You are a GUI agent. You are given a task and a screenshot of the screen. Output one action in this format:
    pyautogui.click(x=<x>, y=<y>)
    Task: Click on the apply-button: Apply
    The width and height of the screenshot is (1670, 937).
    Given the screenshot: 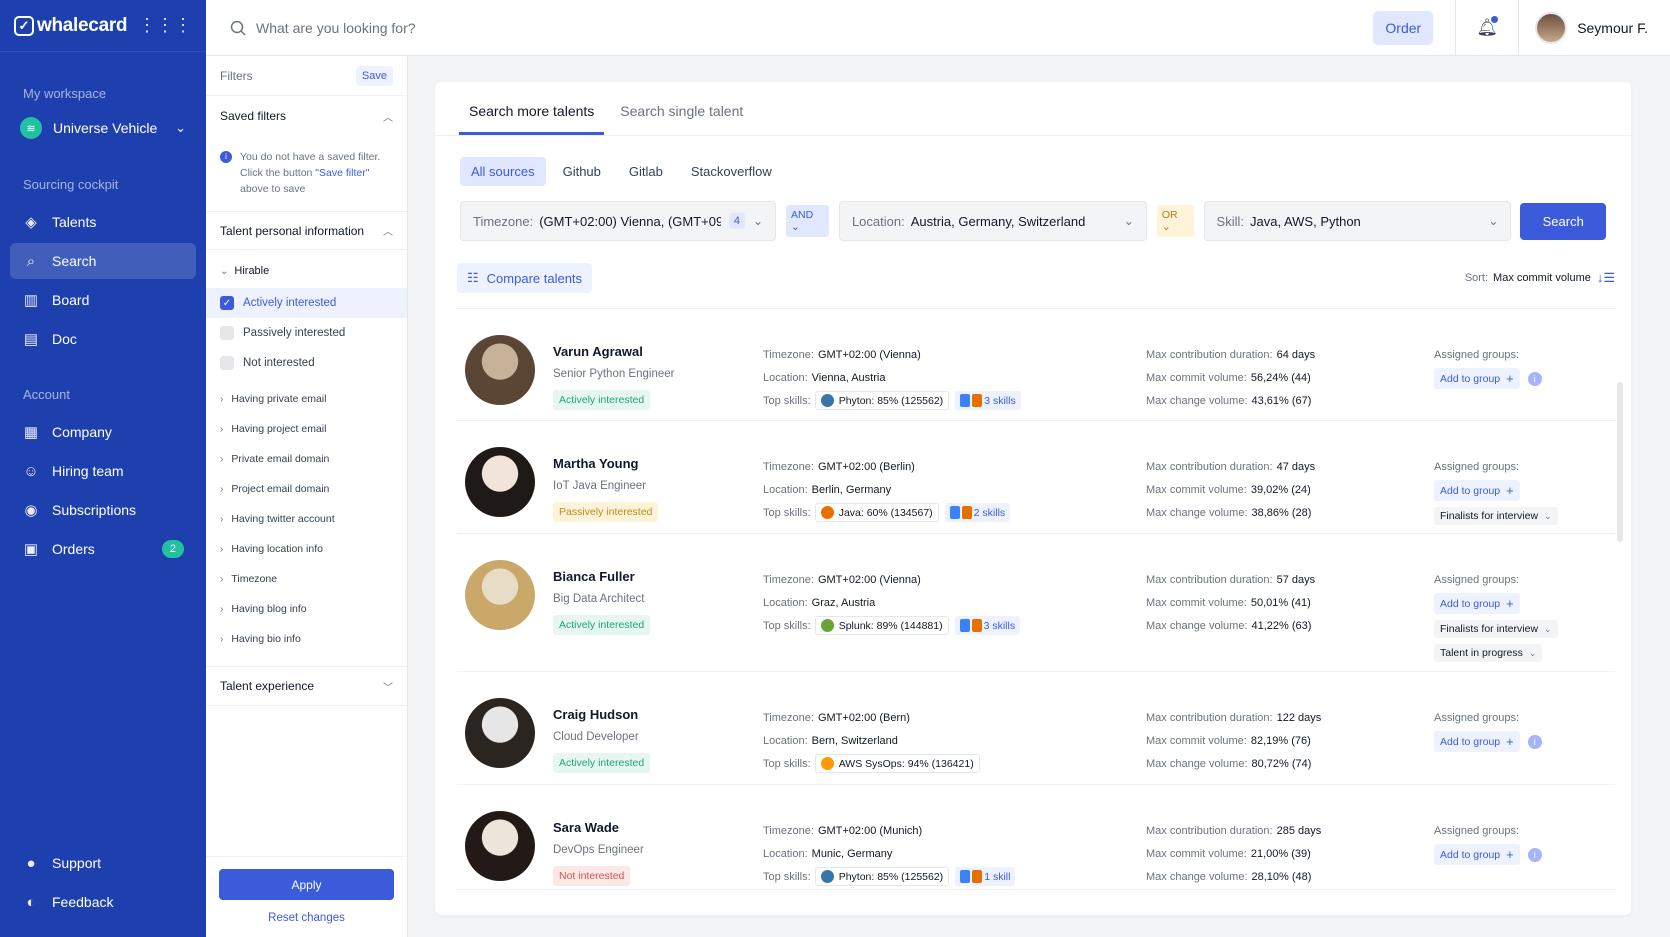 What is the action you would take?
    pyautogui.click(x=306, y=884)
    